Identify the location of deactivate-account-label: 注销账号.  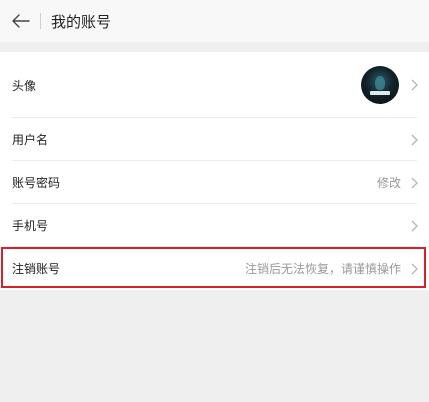
(36, 269).